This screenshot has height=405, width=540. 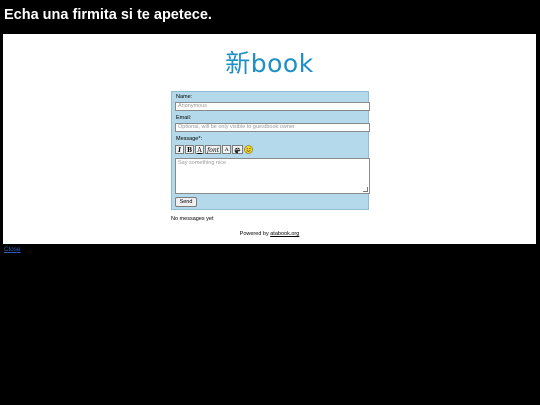 What do you see at coordinates (179, 149) in the screenshot?
I see `italic-button: I` at bounding box center [179, 149].